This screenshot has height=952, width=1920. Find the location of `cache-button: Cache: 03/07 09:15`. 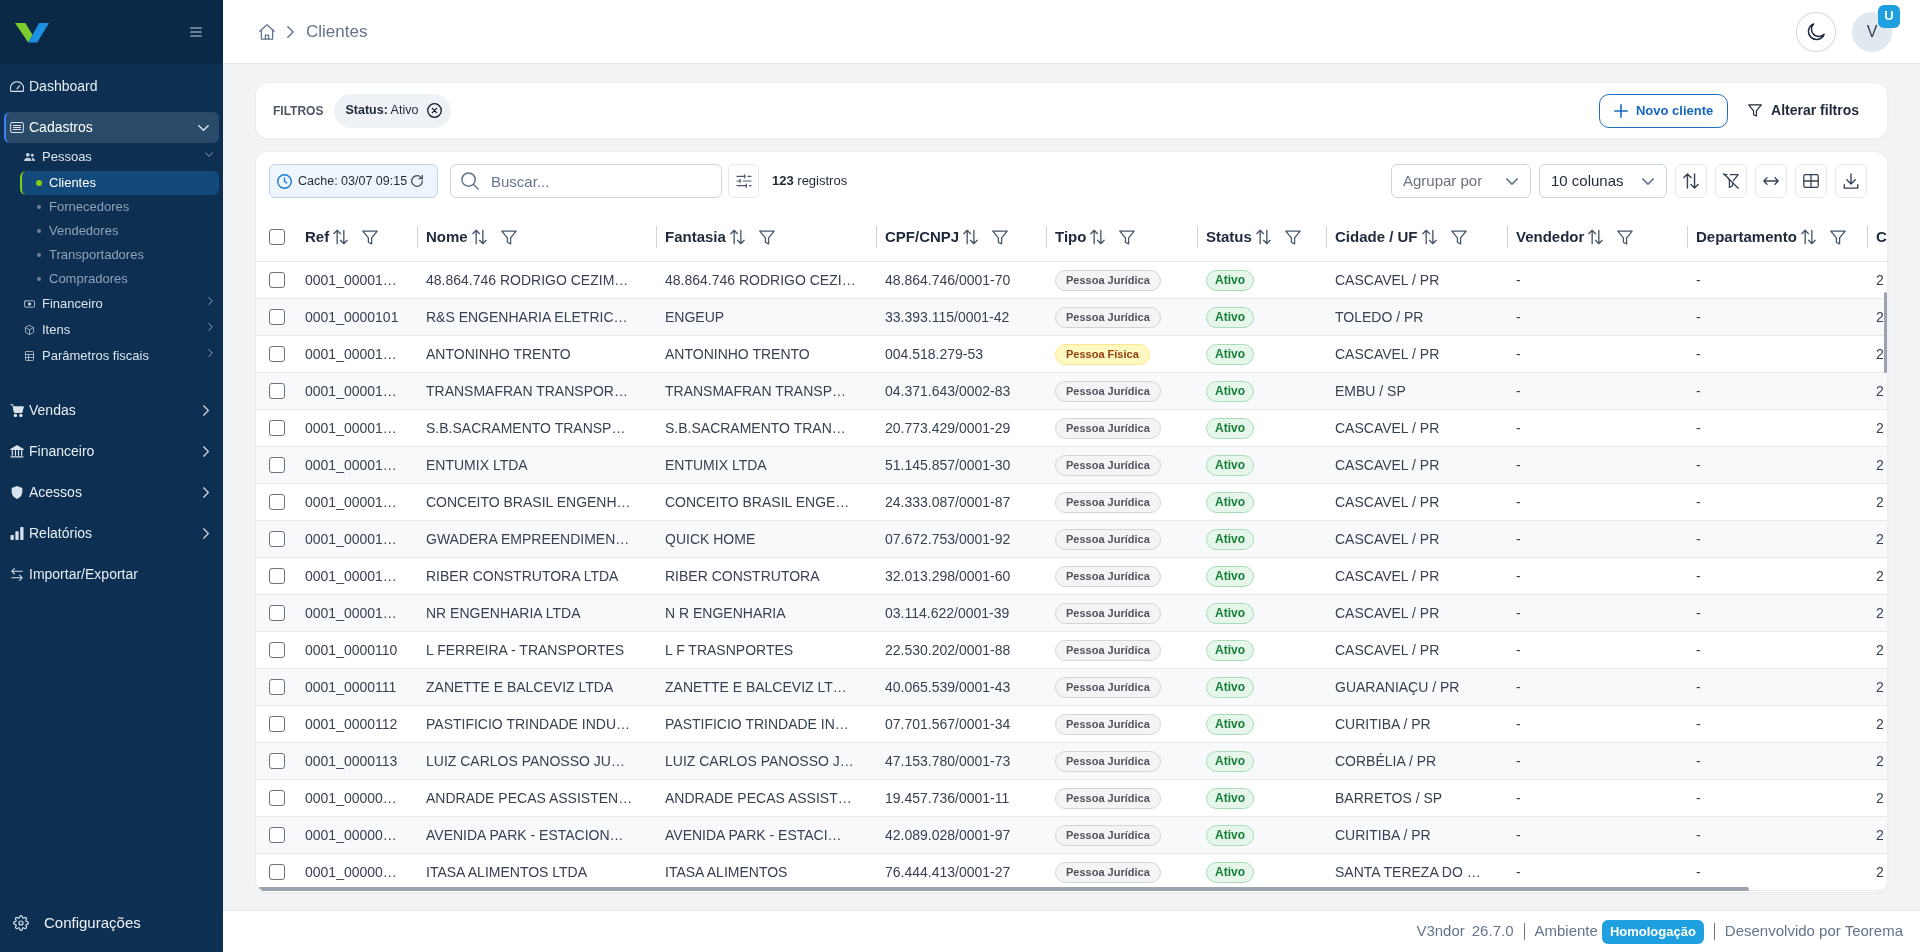

cache-button: Cache: 03/07 09:15 is located at coordinates (353, 181).